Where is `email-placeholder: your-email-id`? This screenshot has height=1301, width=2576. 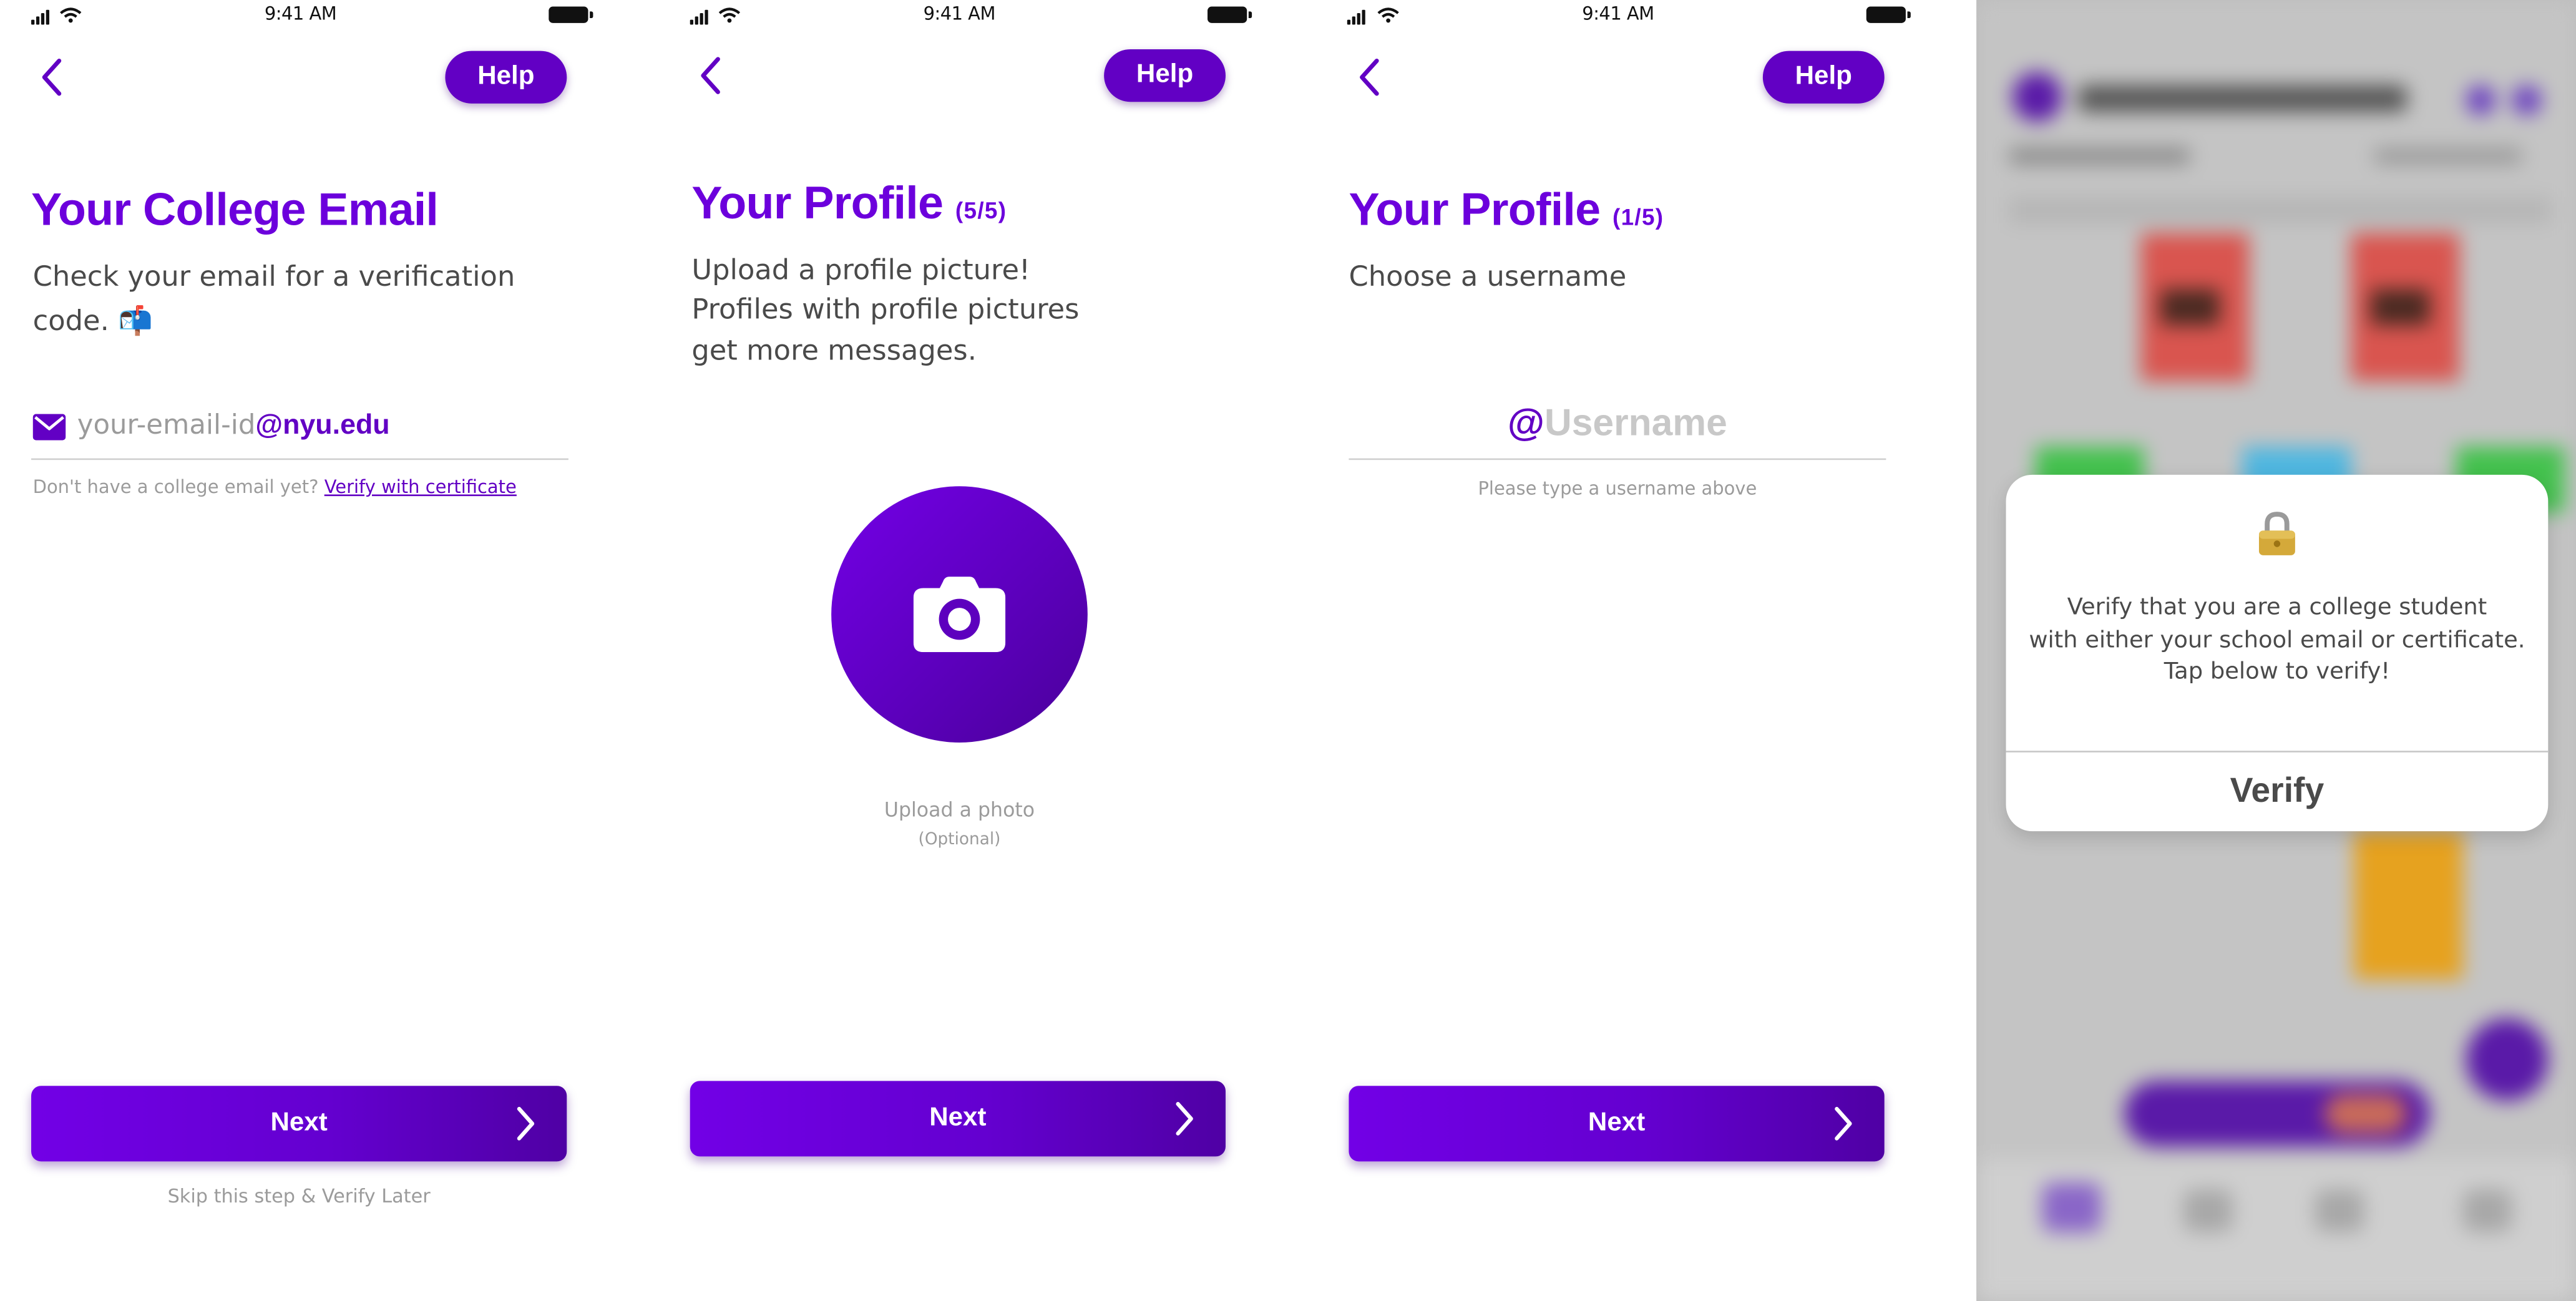
email-placeholder: your-email-id is located at coordinates (166, 425).